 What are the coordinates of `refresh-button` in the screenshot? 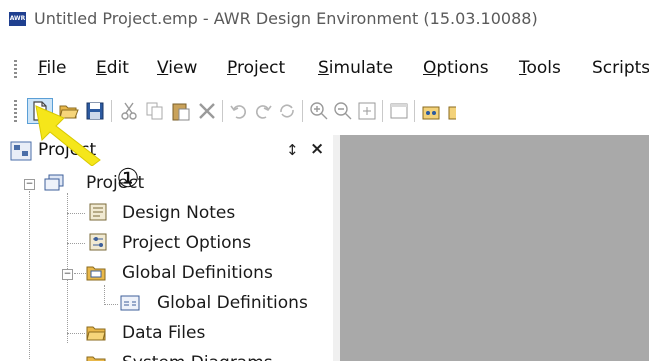 It's located at (287, 111).